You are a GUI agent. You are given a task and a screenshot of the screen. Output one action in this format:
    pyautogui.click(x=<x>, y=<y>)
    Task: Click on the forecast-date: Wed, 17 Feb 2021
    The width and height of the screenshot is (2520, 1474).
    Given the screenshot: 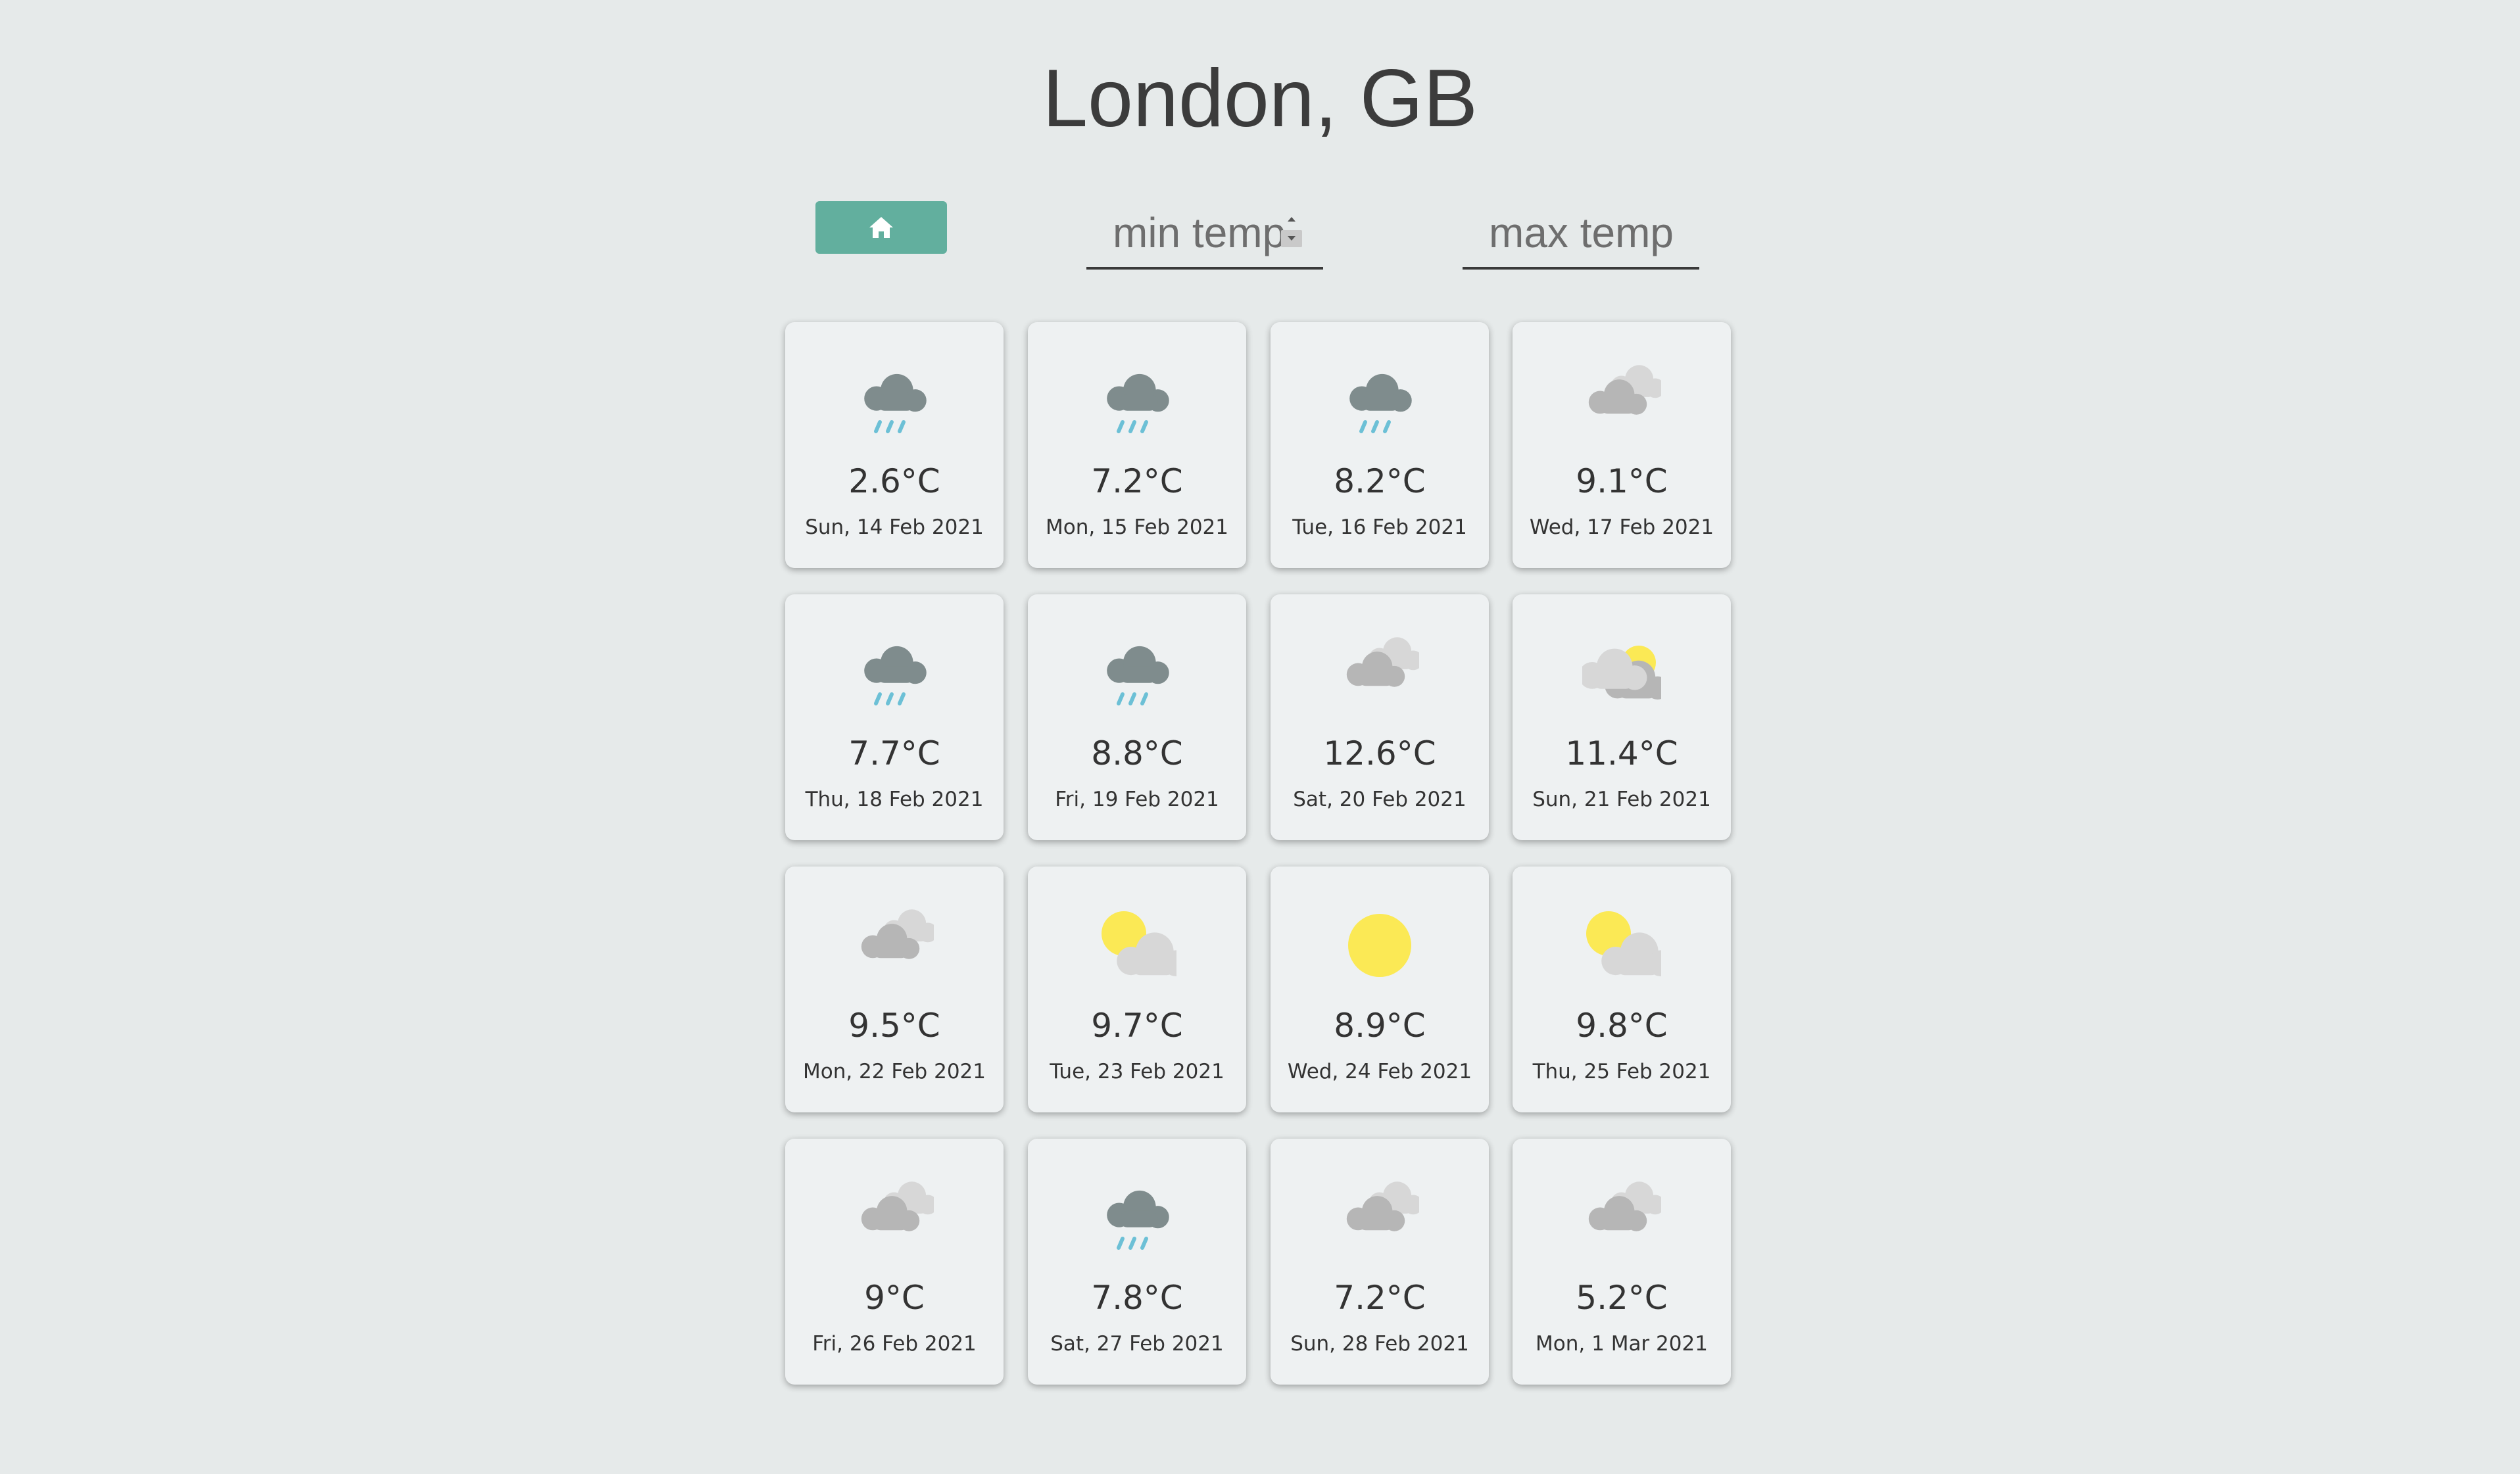 What is the action you would take?
    pyautogui.click(x=1621, y=527)
    